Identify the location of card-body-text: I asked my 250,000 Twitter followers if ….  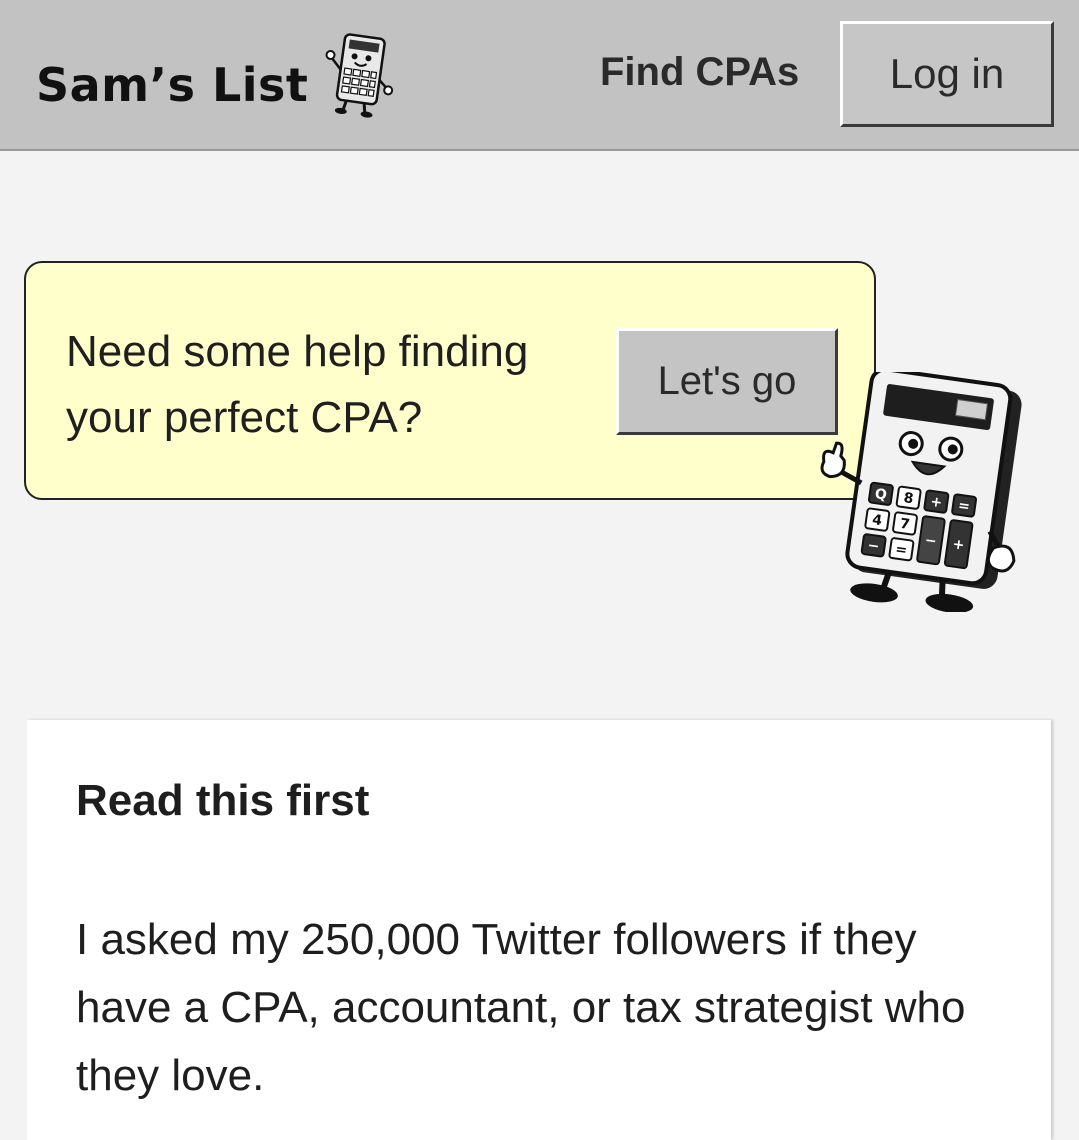
(521, 1007).